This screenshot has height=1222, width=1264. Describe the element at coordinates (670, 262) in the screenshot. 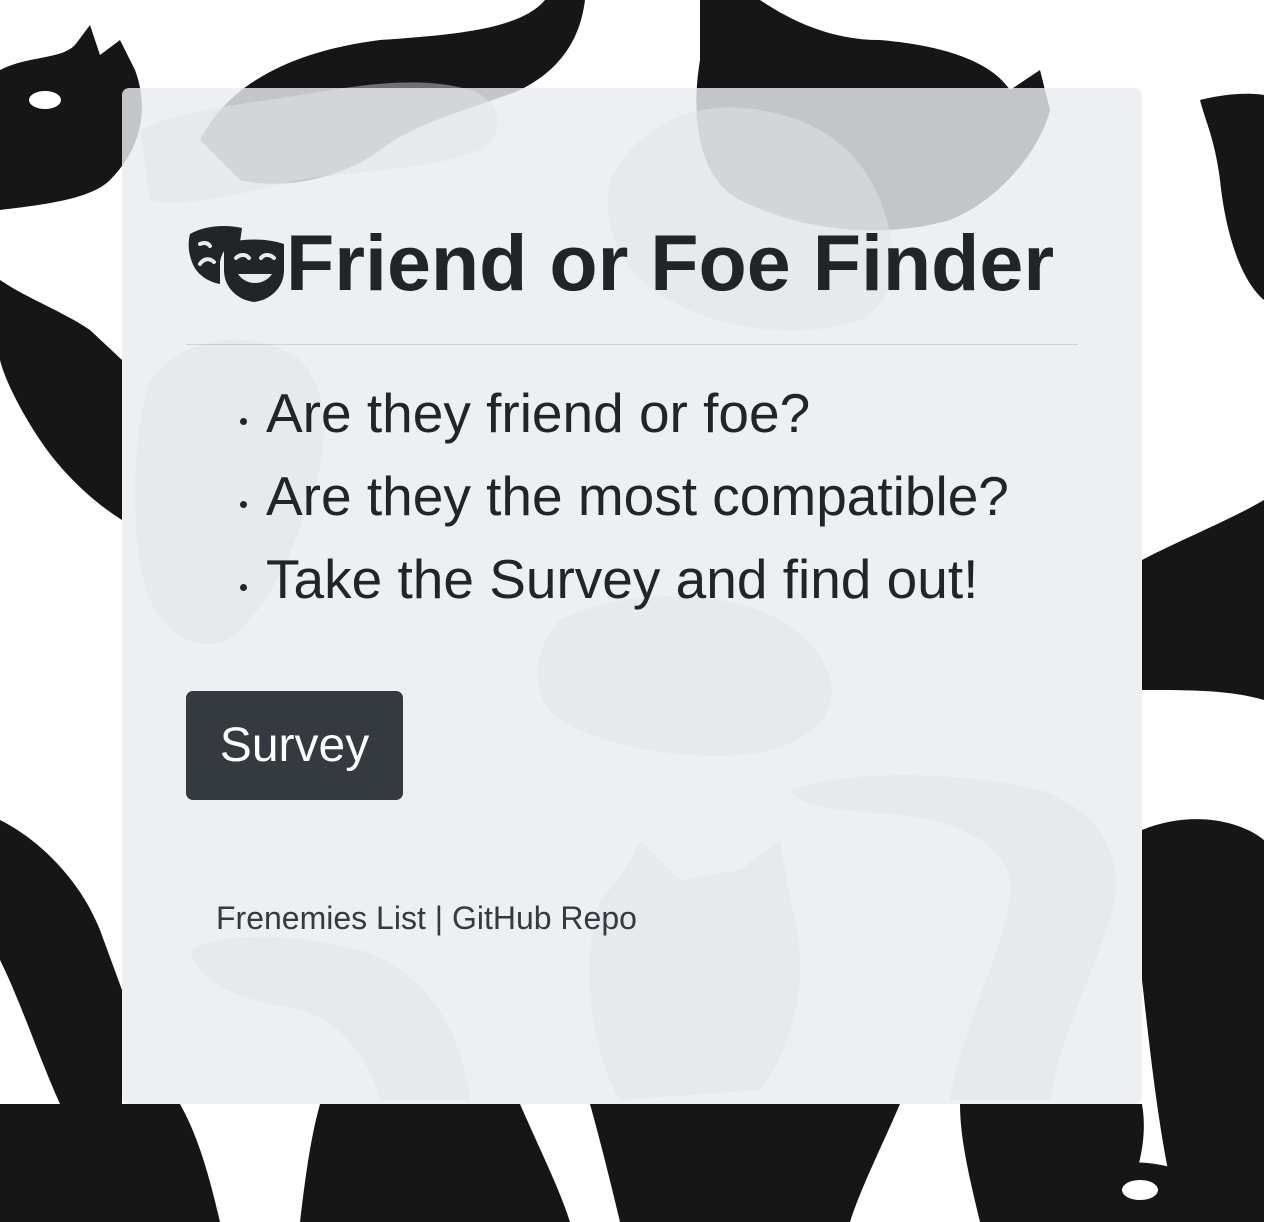

I see `page-title-text: Friend or Foe Finder` at that location.